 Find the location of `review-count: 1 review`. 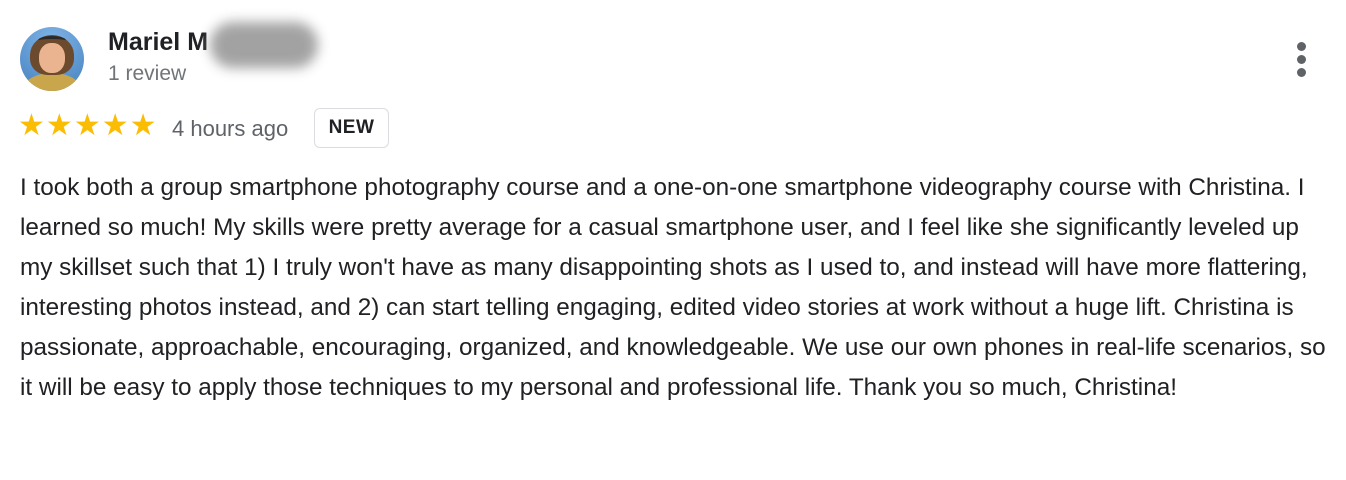

review-count: 1 review is located at coordinates (147, 74).